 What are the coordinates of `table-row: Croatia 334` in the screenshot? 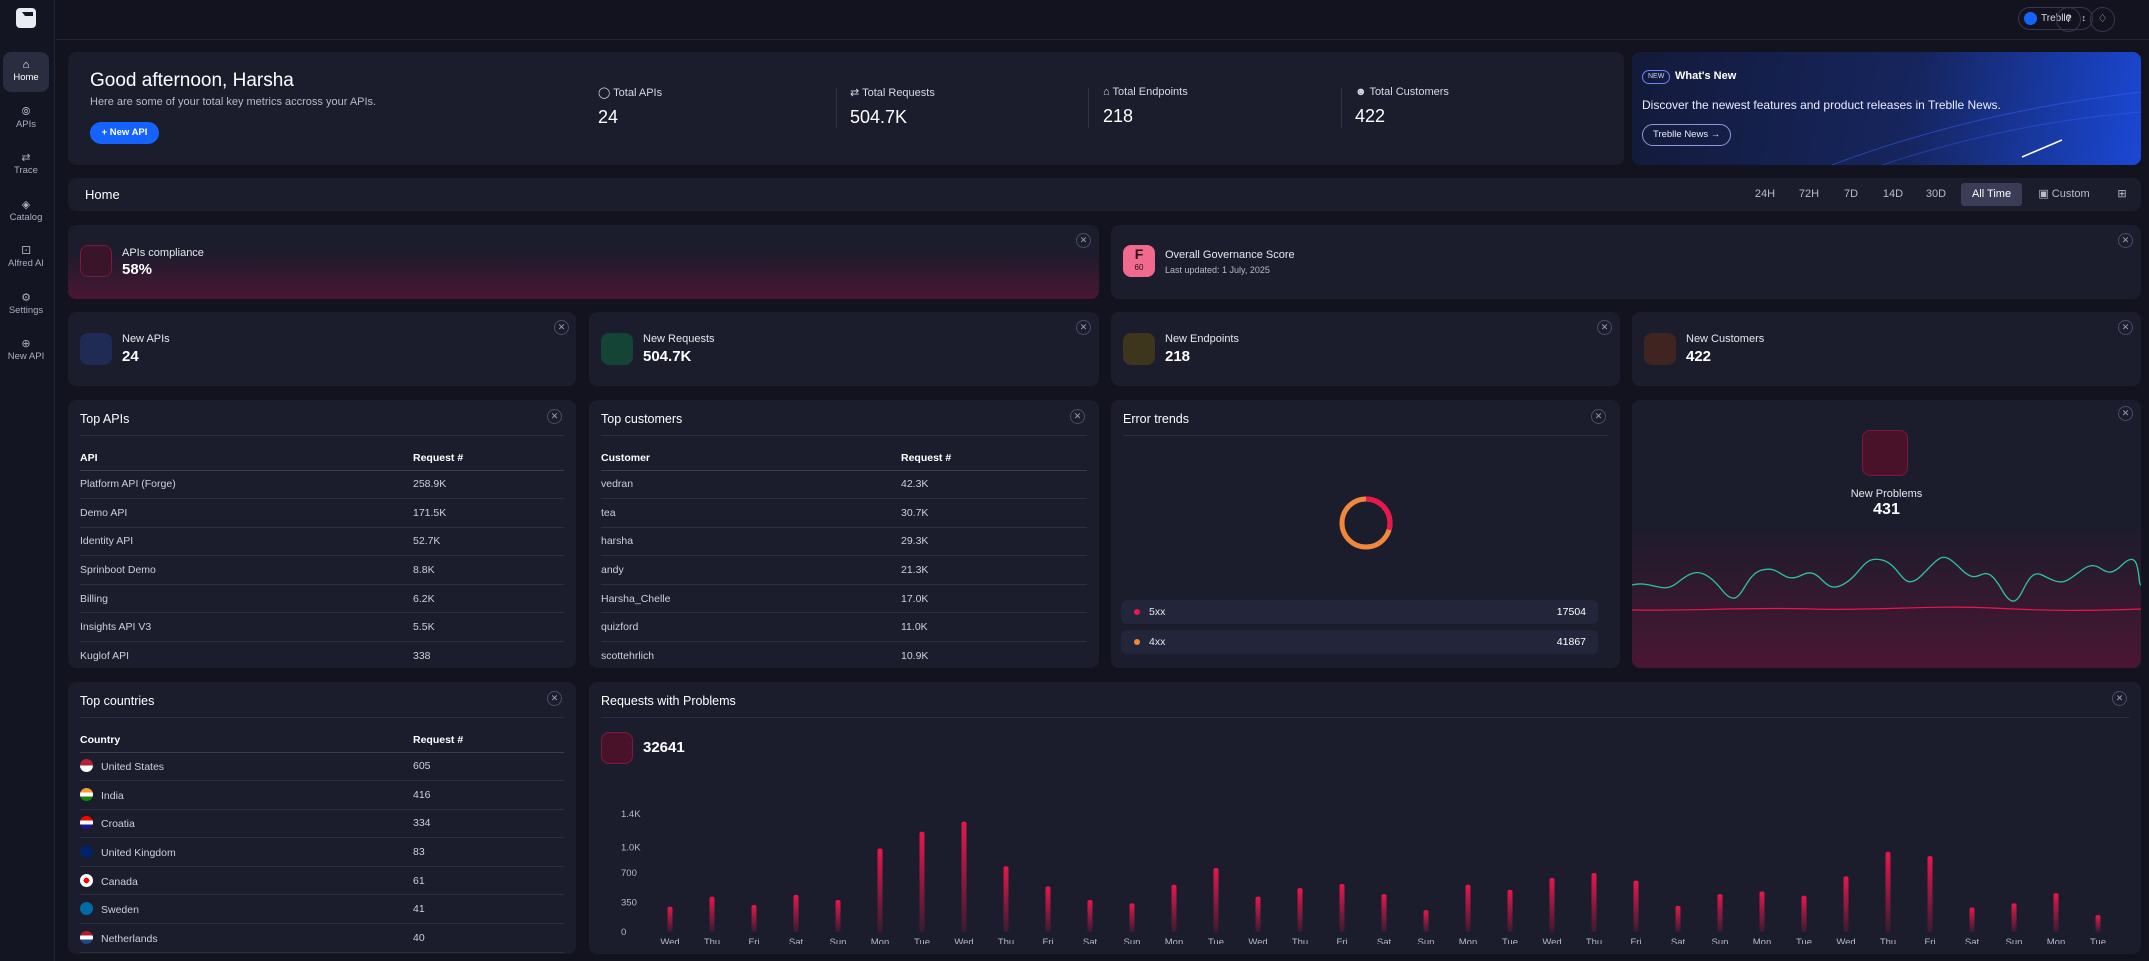 It's located at (322, 824).